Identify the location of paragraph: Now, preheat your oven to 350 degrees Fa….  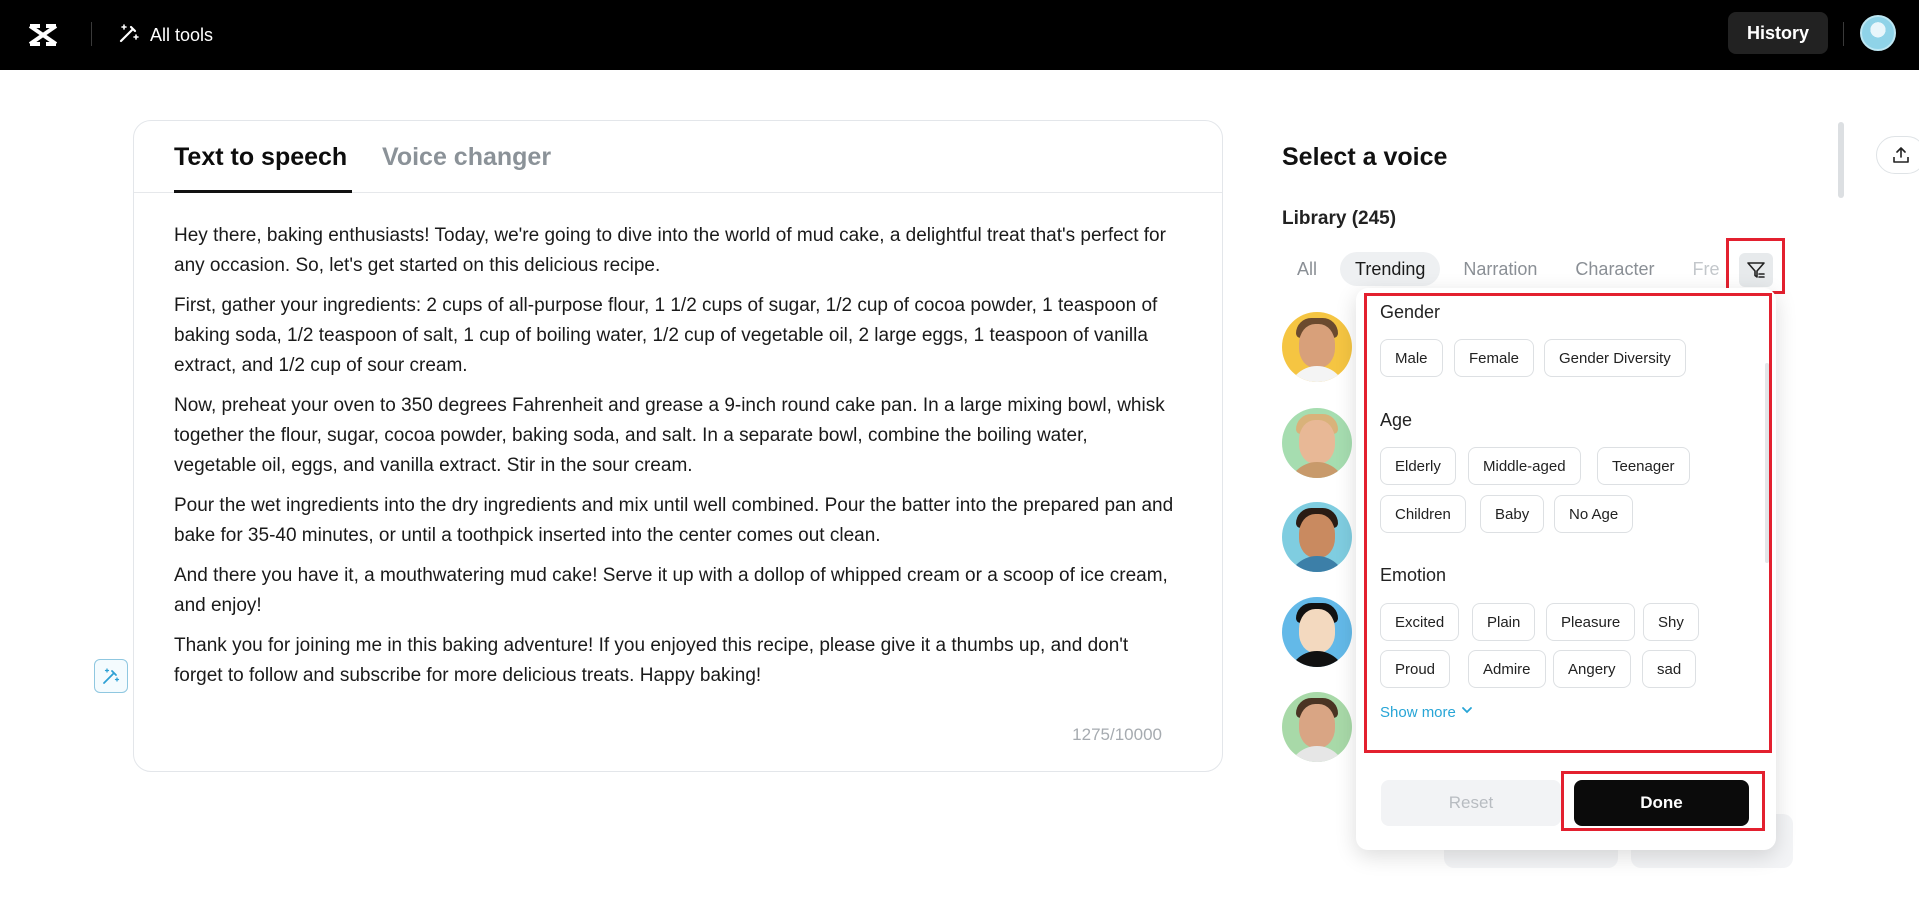
(669, 435).